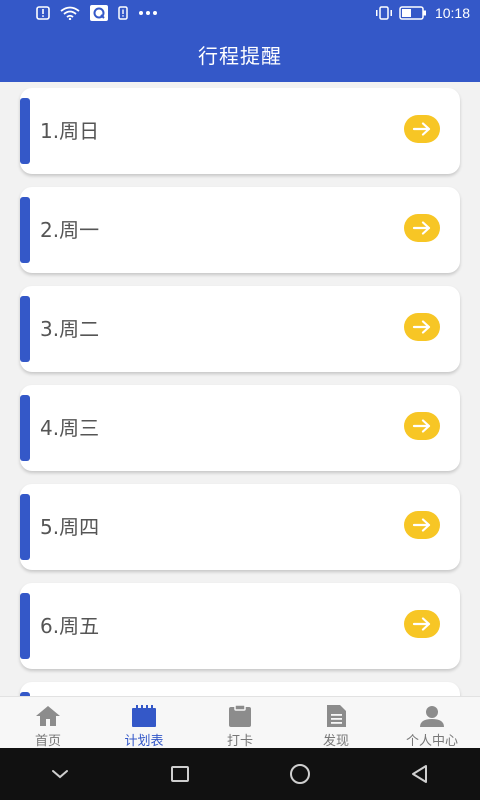 The image size is (480, 800). Describe the element at coordinates (240, 131) in the screenshot. I see `schedule-item: 1.周日` at that location.